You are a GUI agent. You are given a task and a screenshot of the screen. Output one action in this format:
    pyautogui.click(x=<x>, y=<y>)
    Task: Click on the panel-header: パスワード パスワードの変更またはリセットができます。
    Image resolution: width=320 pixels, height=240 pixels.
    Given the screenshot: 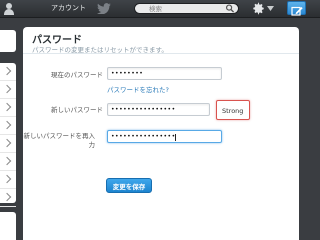 What is the action you would take?
    pyautogui.click(x=161, y=40)
    